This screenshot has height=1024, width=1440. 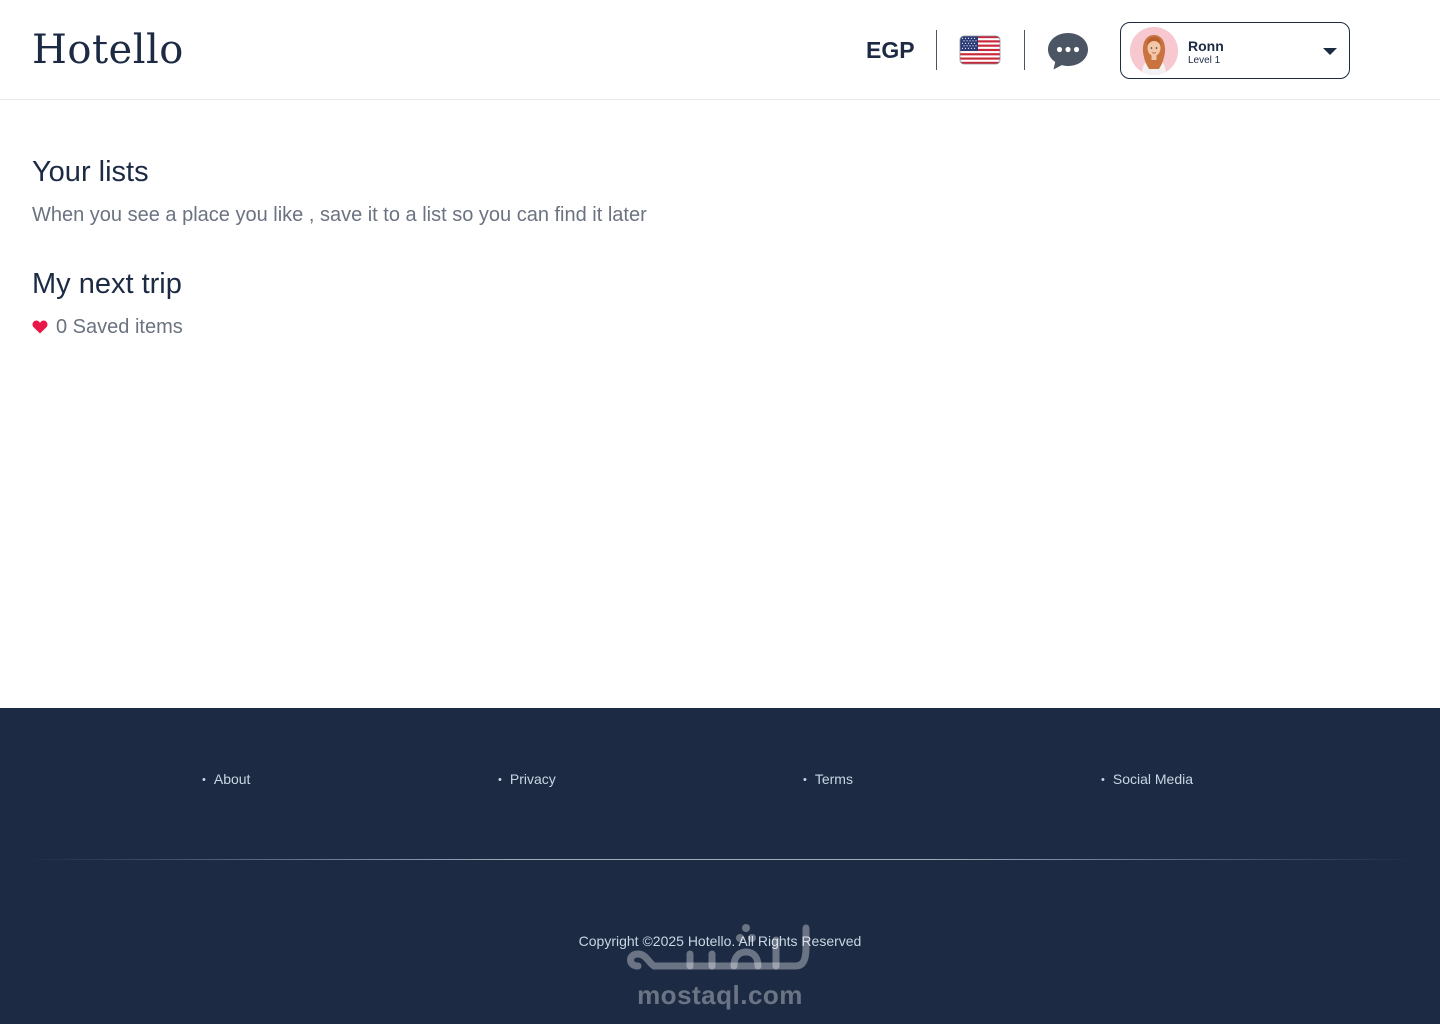 I want to click on currency-selector: EGP, so click(x=890, y=50).